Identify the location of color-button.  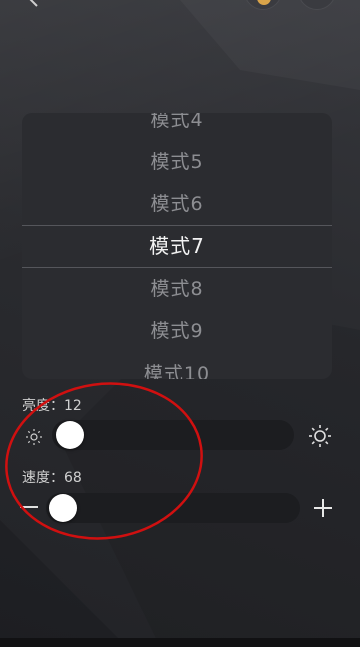
(263, 5).